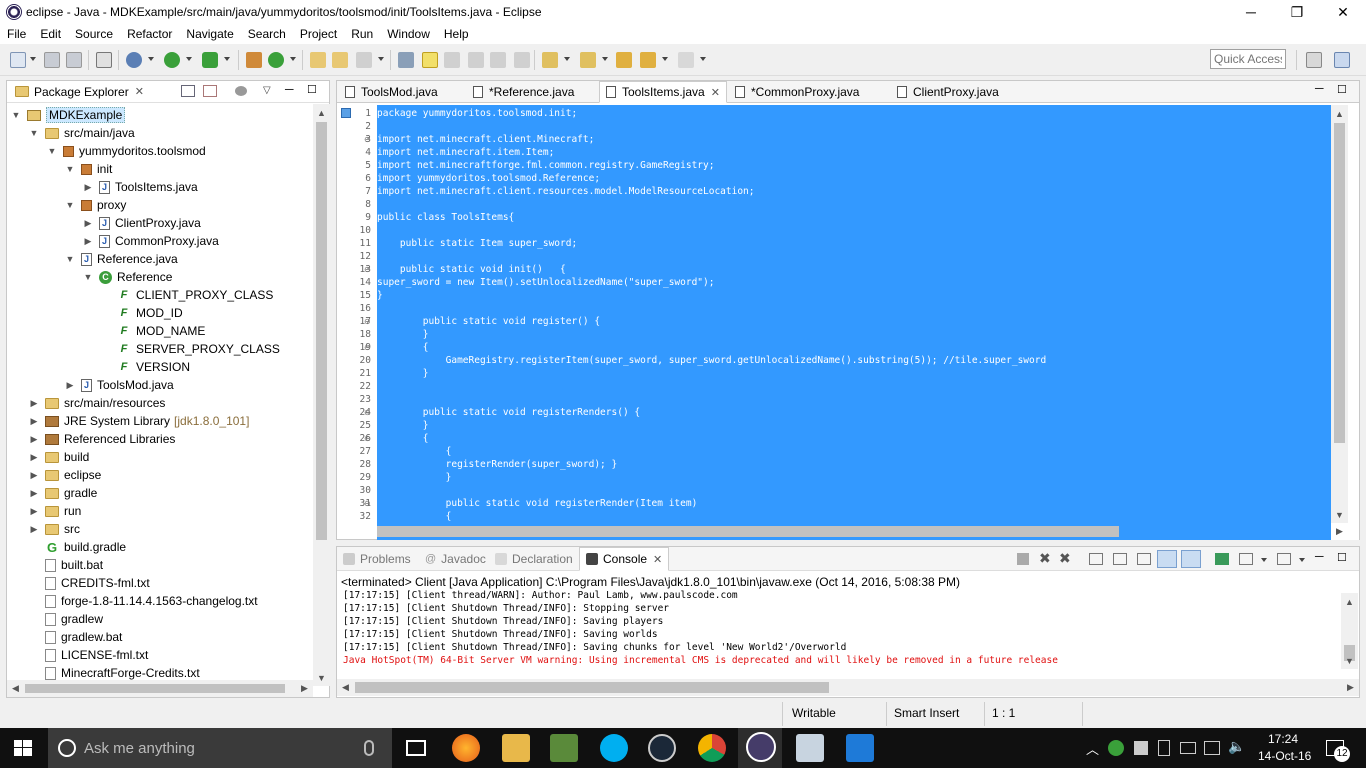 The width and height of the screenshot is (1366, 768). Describe the element at coordinates (1045, 558) in the screenshot. I see `remove-launch-icon: ✖` at that location.